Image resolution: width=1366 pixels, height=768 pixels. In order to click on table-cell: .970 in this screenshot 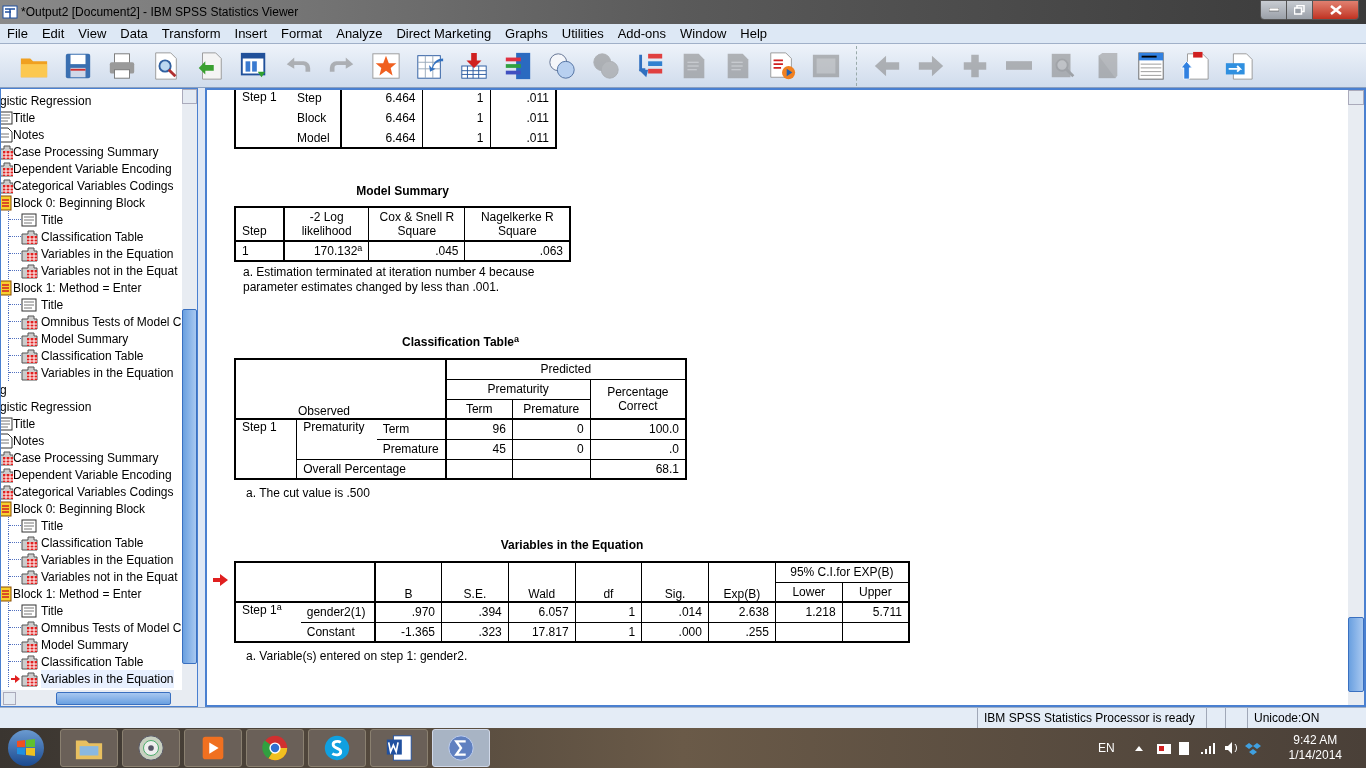, I will do `click(408, 612)`.